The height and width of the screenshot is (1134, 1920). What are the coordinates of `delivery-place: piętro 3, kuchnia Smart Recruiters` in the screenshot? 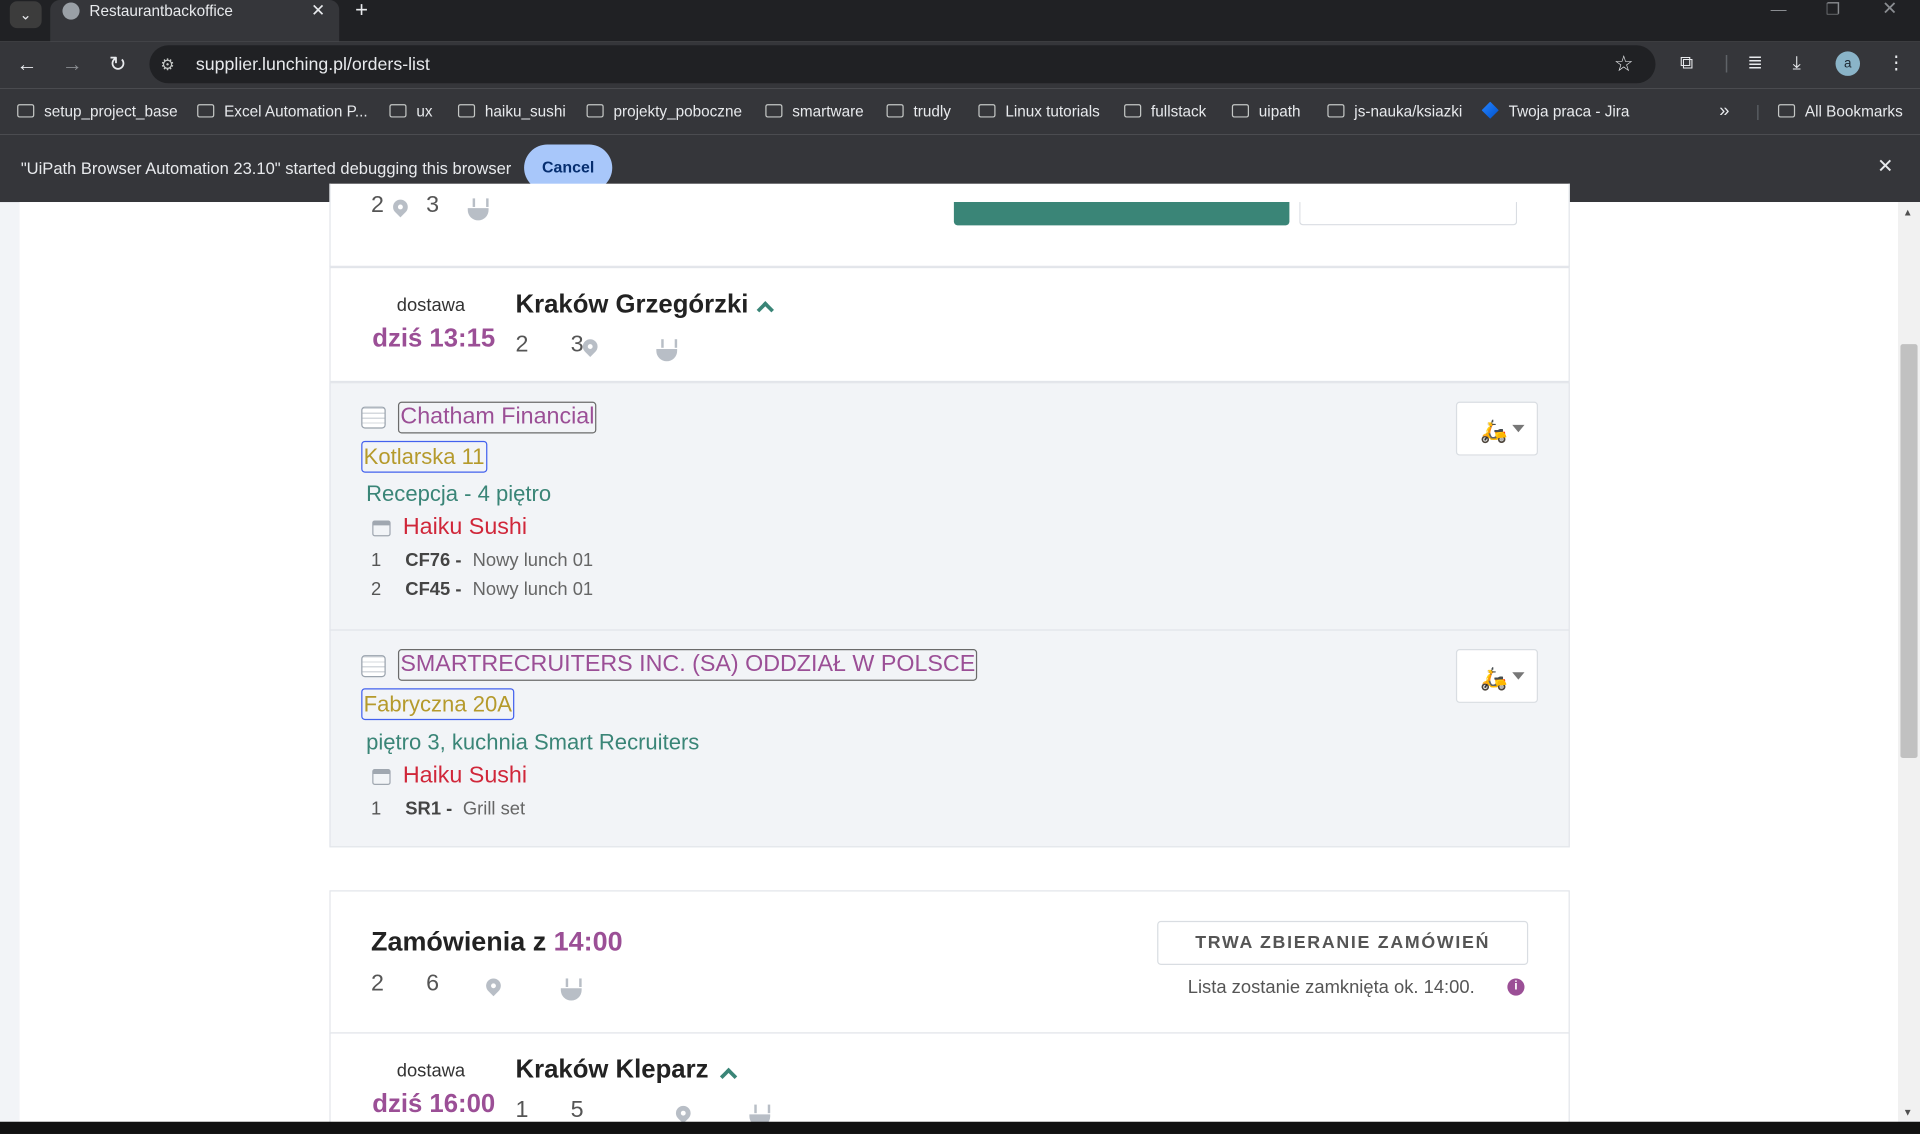 It's located at (533, 742).